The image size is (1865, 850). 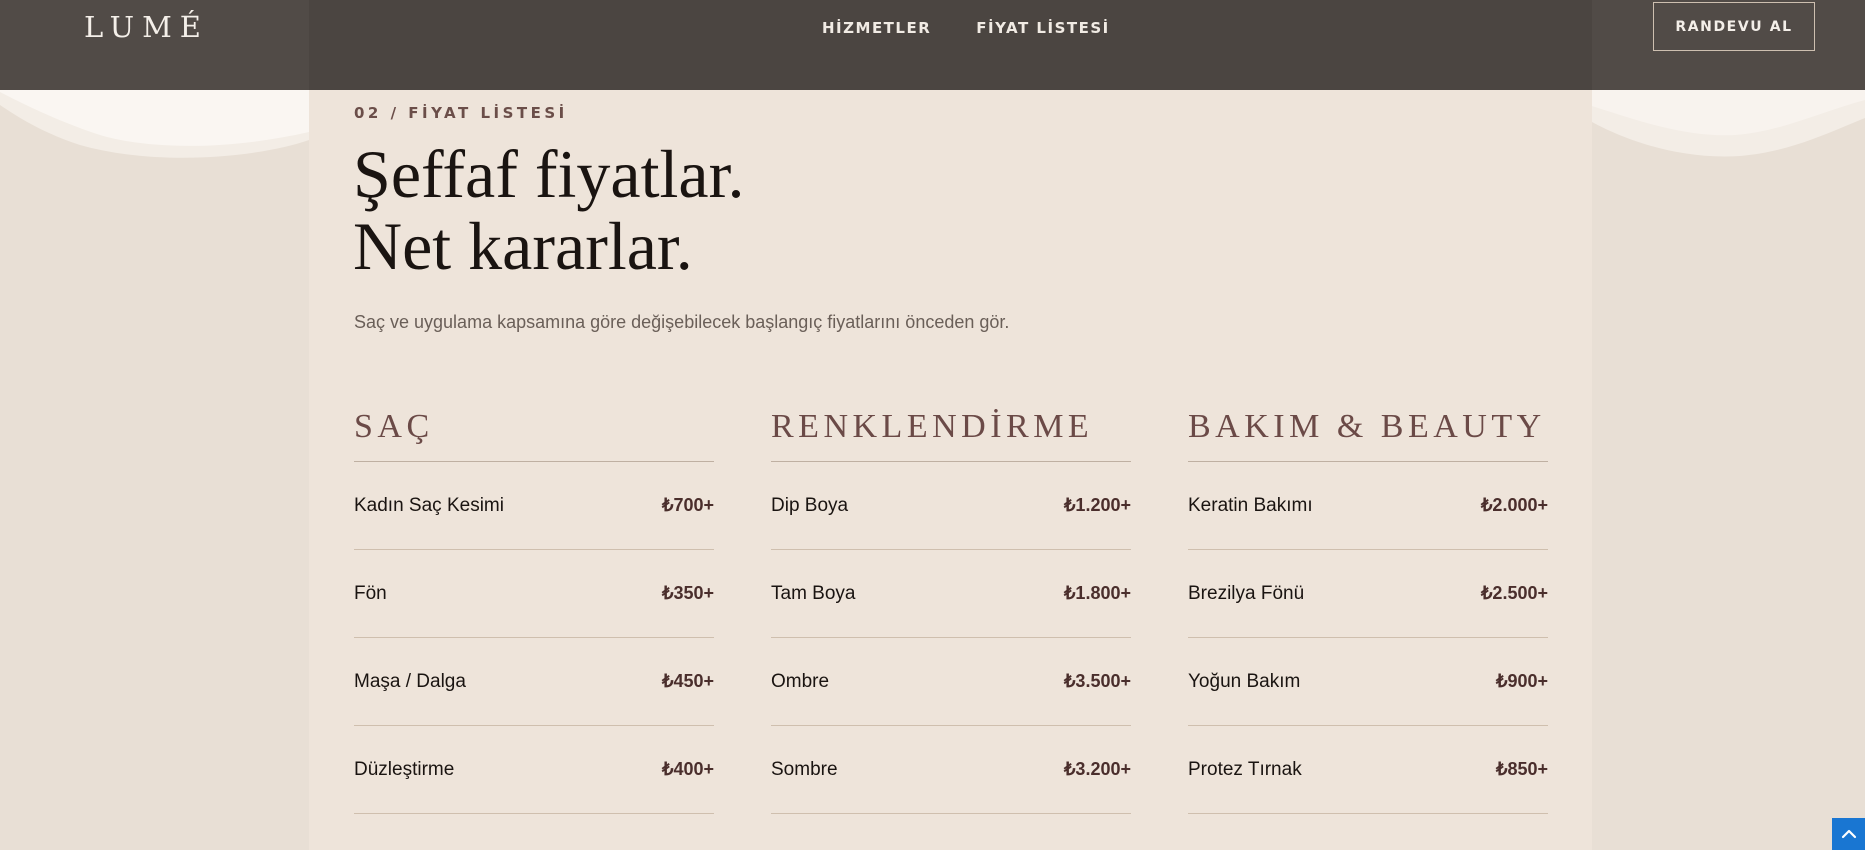 I want to click on service-price: ₺900+, so click(x=1522, y=681).